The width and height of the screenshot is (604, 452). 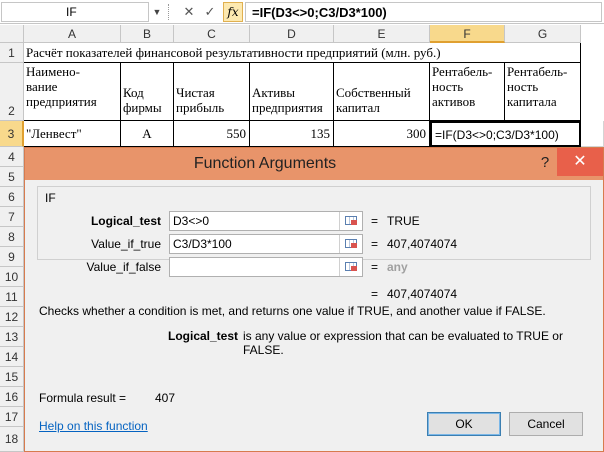 I want to click on row-header-4: 4, so click(x=12, y=157).